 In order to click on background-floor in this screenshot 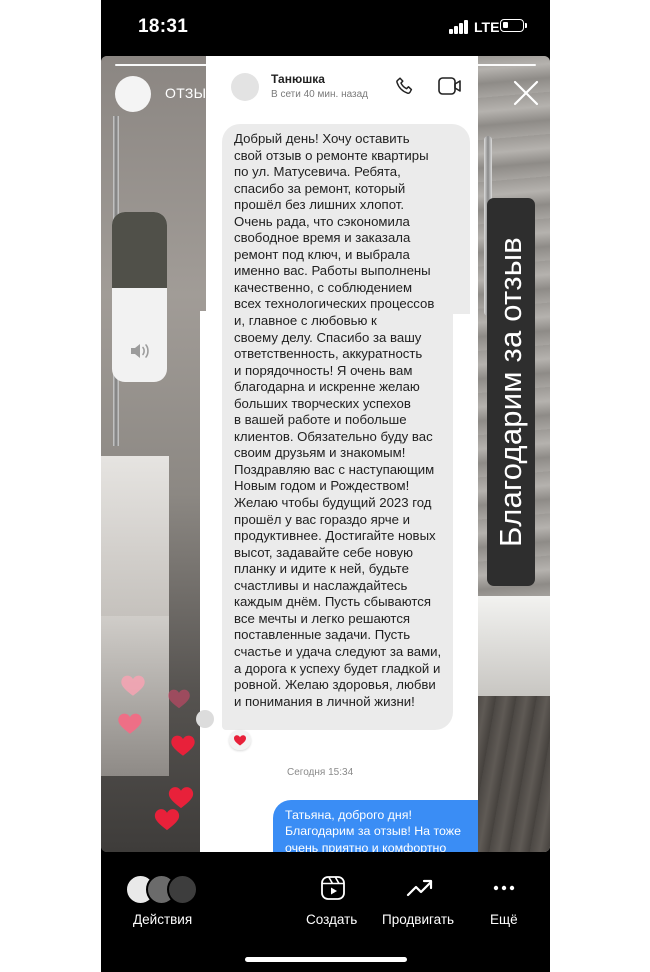, I will do `click(513, 774)`.